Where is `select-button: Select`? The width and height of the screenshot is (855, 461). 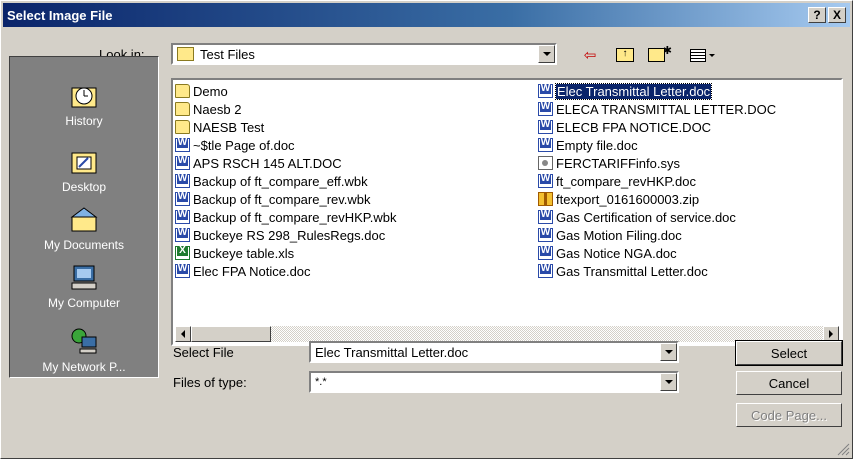
select-button: Select is located at coordinates (789, 353).